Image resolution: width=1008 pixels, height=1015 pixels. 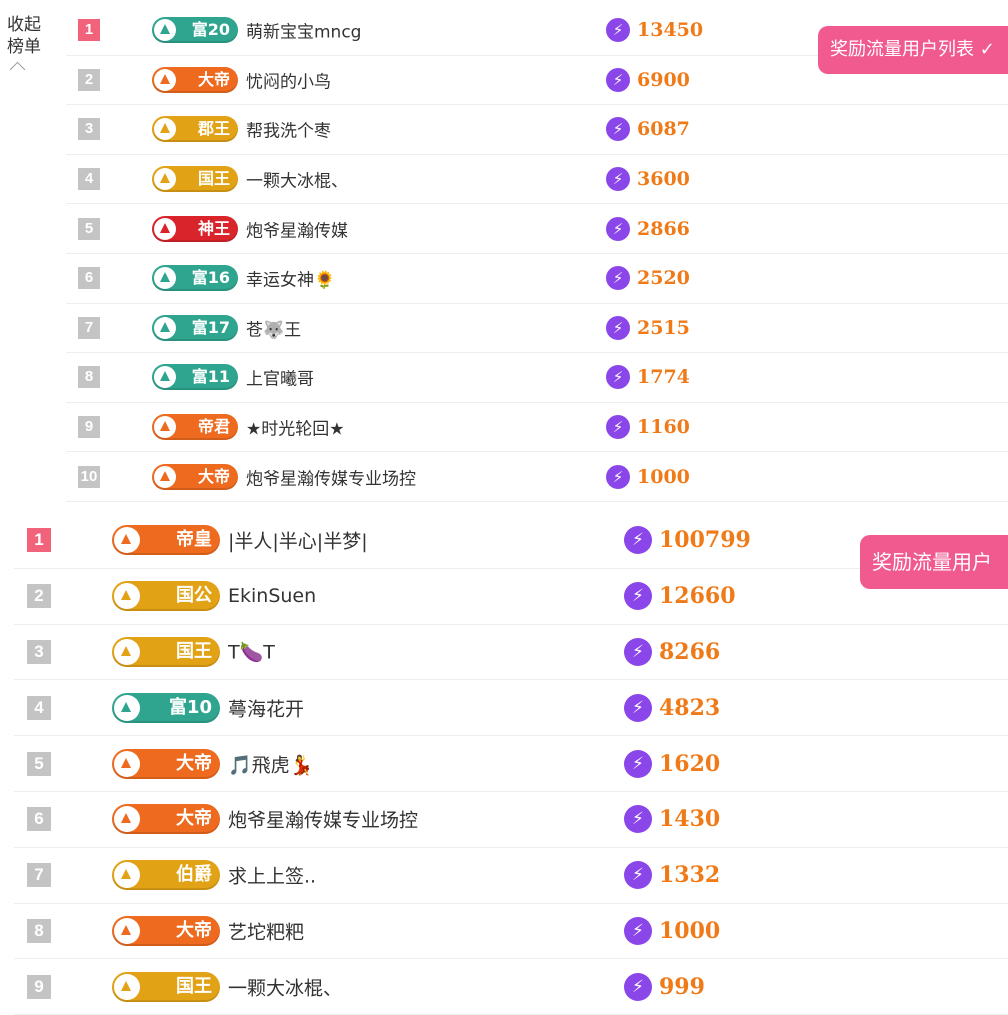 What do you see at coordinates (511, 653) in the screenshot?
I see `ranking-row: 3 国王 T🍆T ⚡ 8266` at bounding box center [511, 653].